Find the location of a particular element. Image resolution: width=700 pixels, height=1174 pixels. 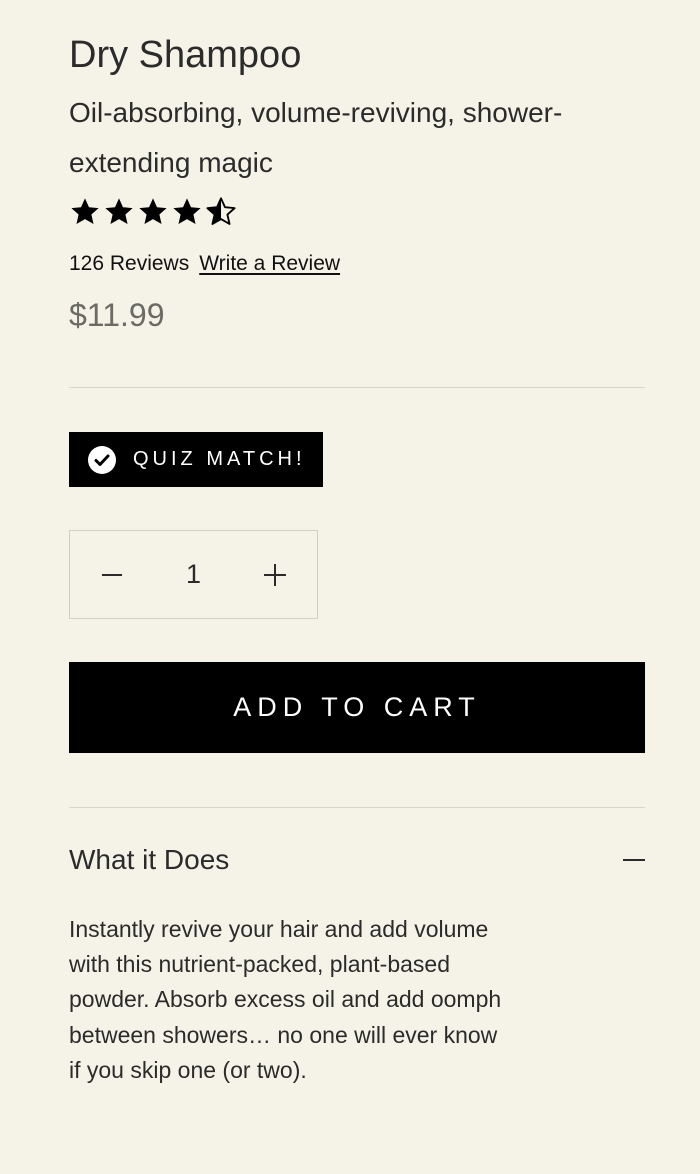

quantity-stepper: 1 is located at coordinates (193, 574).